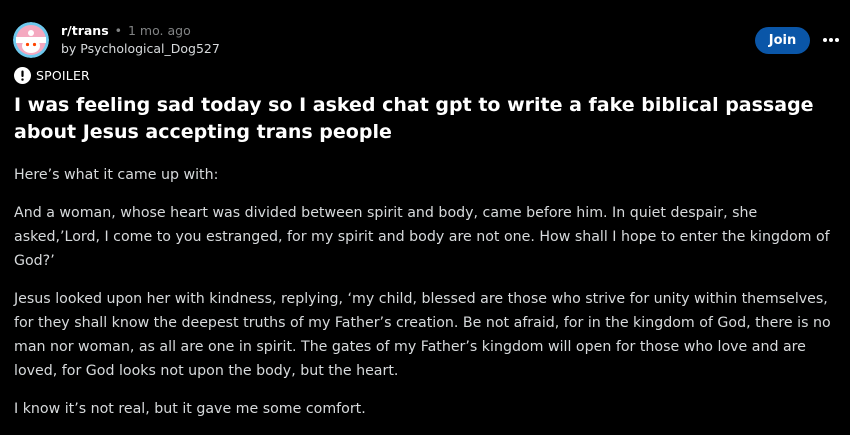  Describe the element at coordinates (831, 40) in the screenshot. I see `more-options-icon` at that location.